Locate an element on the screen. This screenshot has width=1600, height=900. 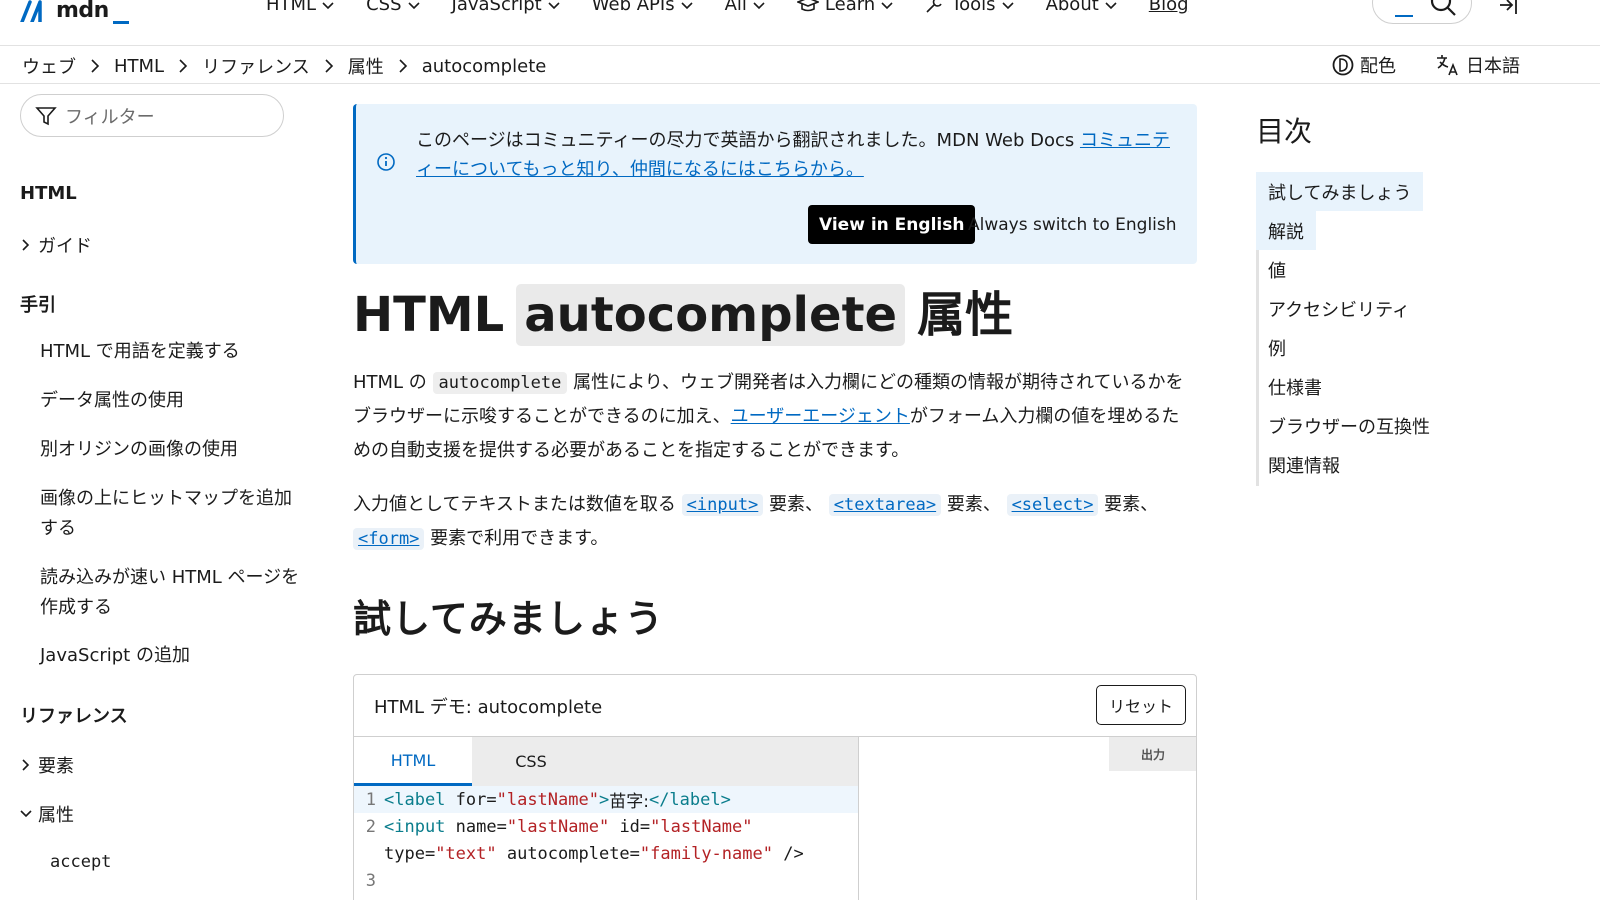
toc-title: 目次 is located at coordinates (1284, 131).